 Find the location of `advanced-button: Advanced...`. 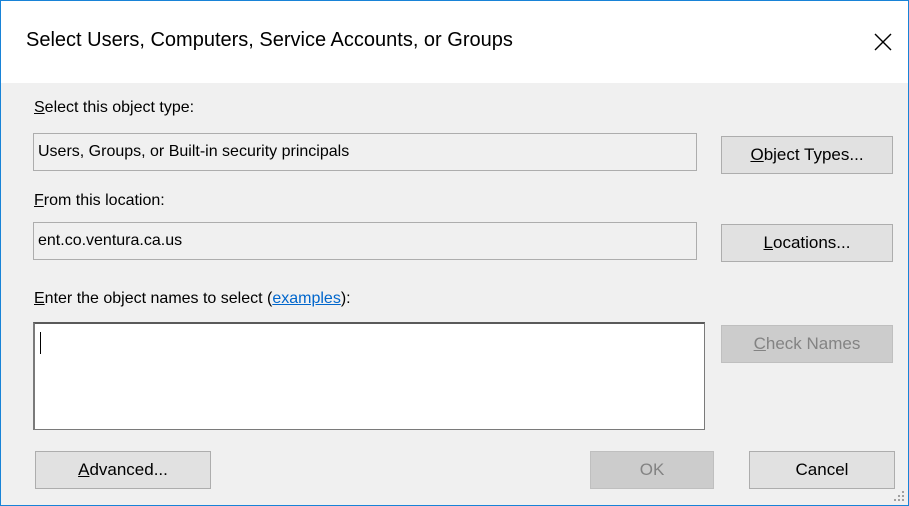

advanced-button: Advanced... is located at coordinates (123, 470).